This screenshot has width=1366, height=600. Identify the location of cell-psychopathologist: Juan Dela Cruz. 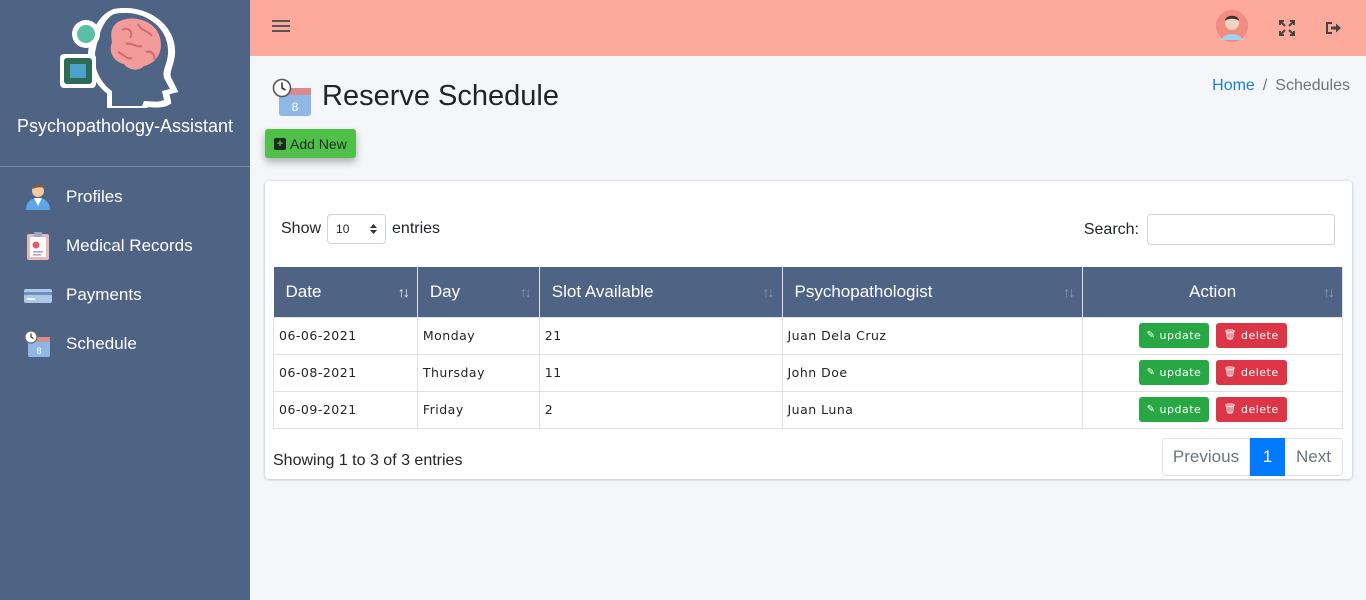
(932, 335).